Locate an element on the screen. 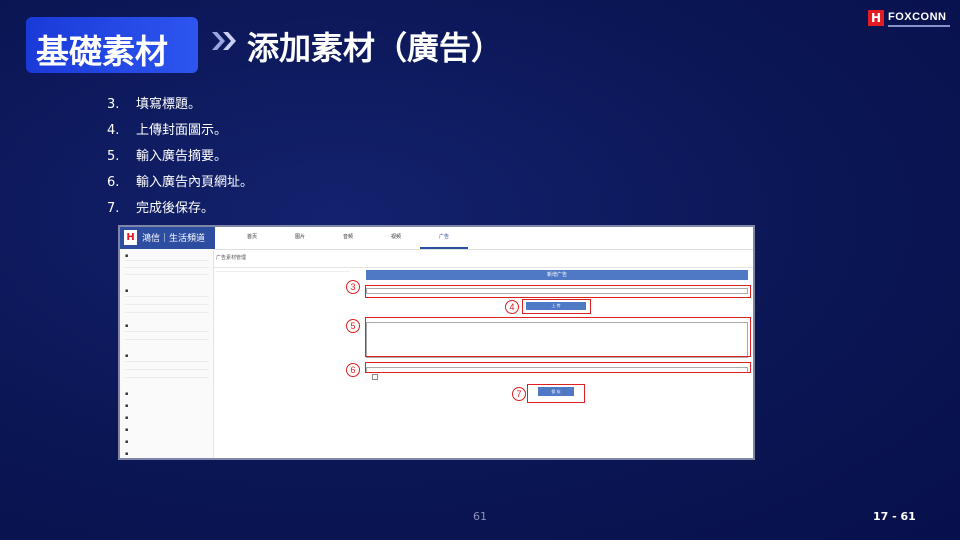 The image size is (960, 540). step-item: 4. 上傳封面圖示。 is located at coordinates (180, 132).